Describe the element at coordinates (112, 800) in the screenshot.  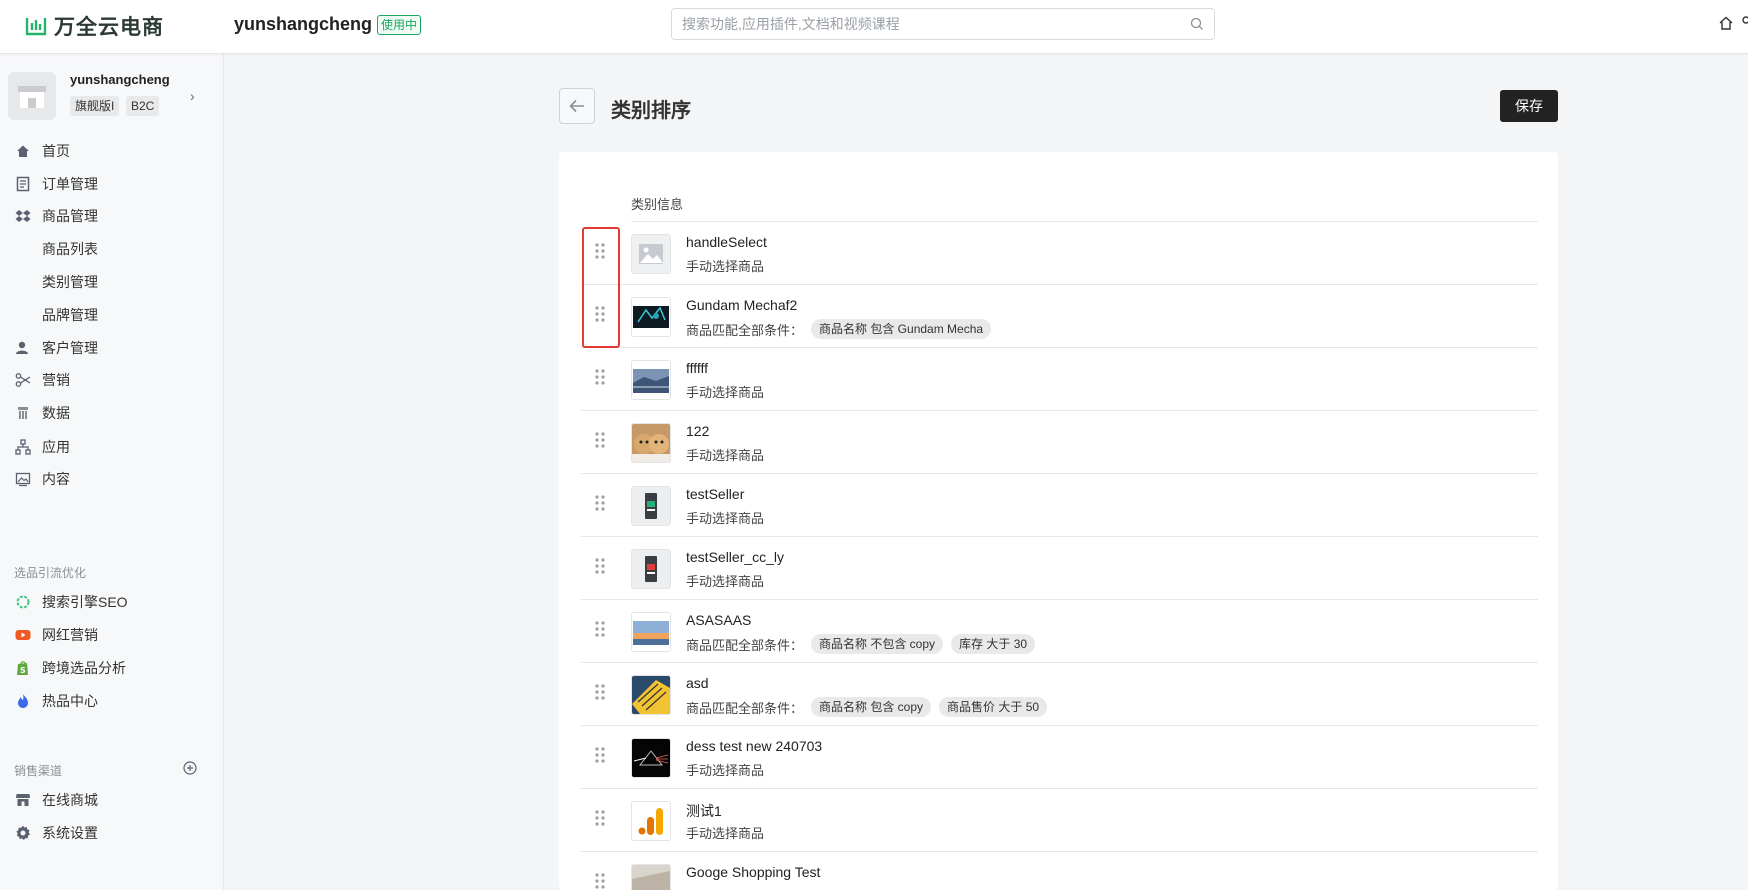
I see `nav-online-store: 在线商城` at that location.